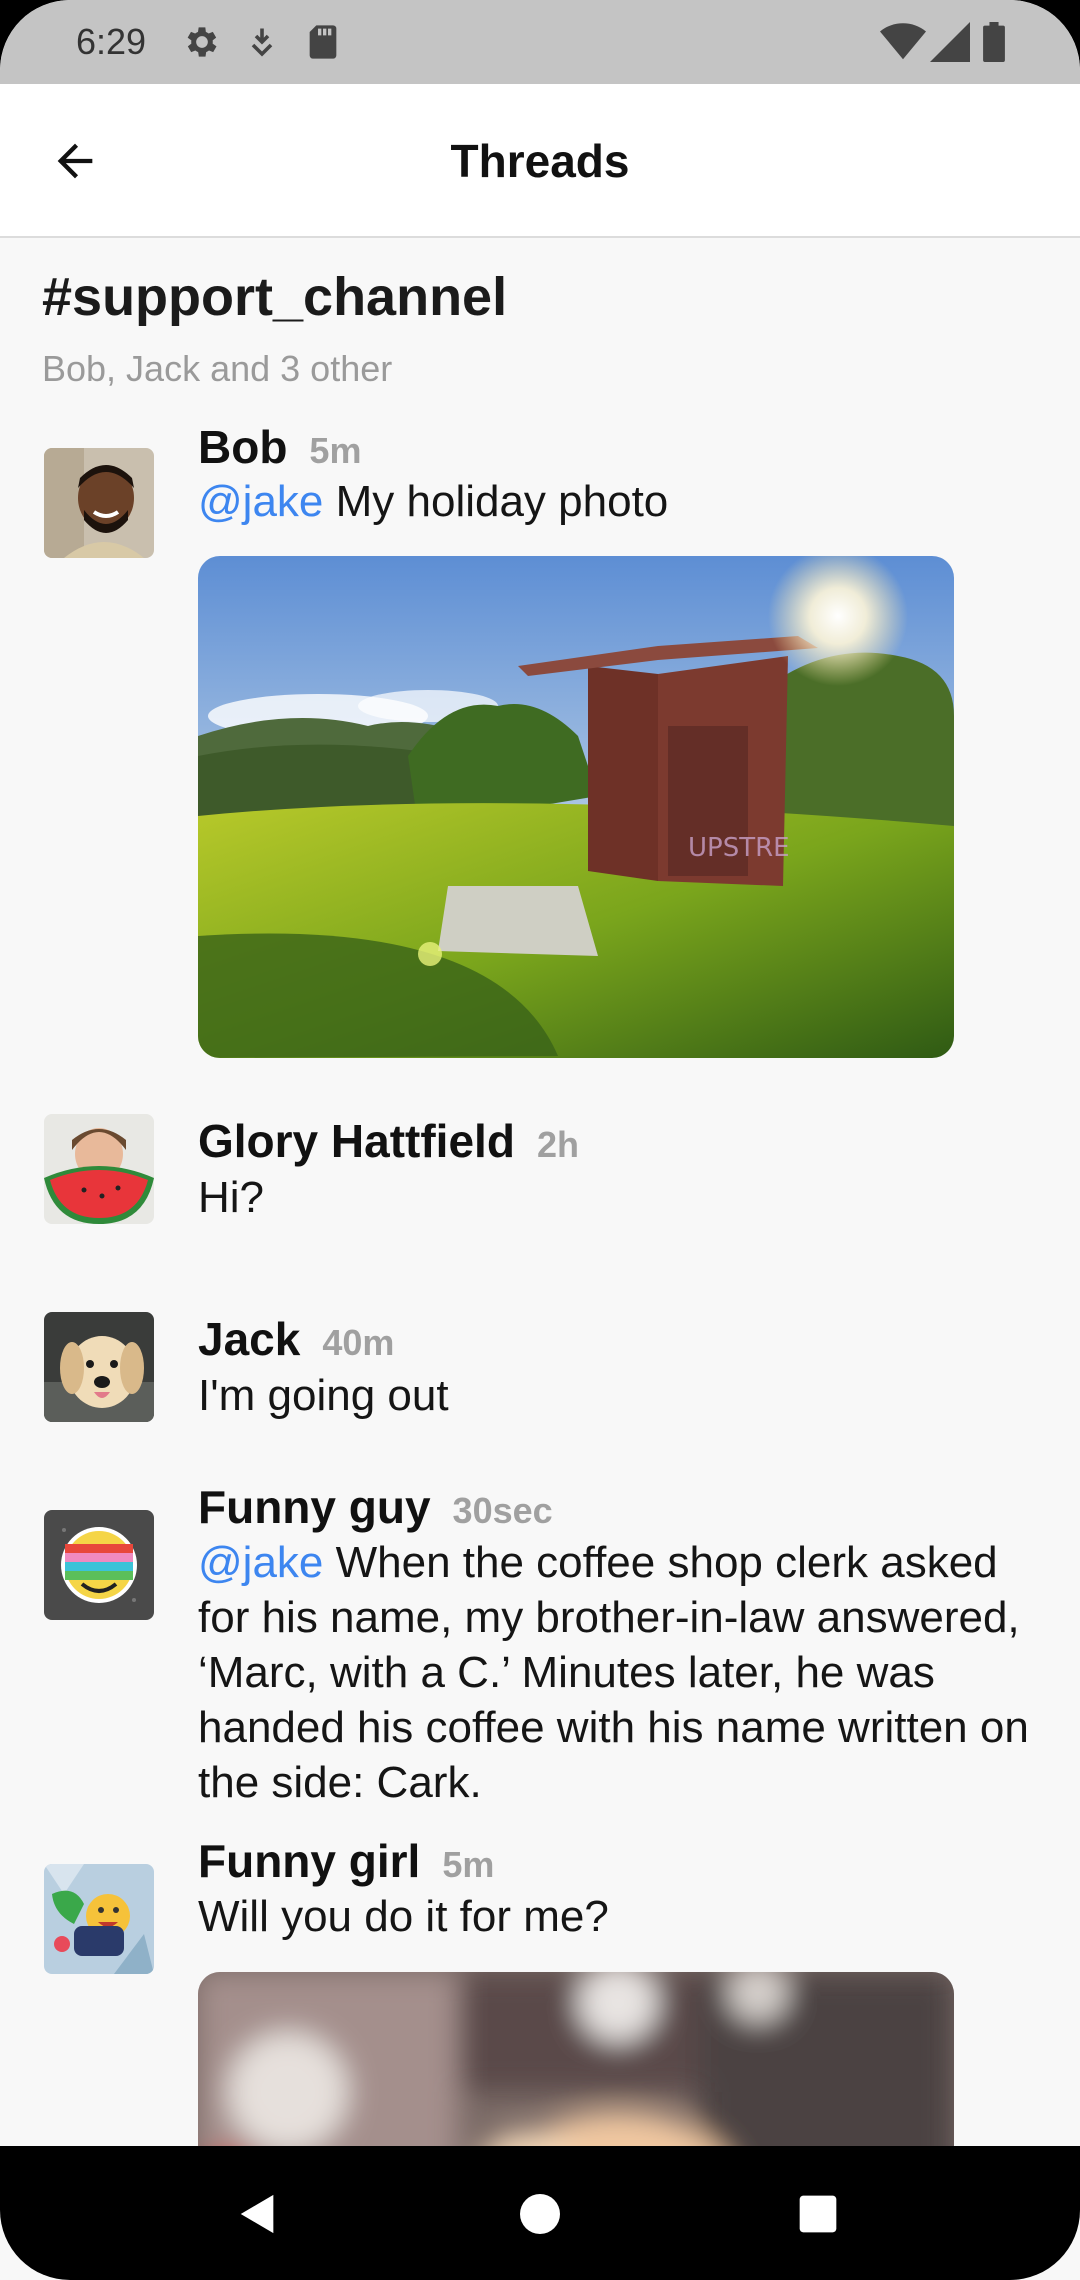 This screenshot has height=2280, width=1080. I want to click on page-title: Threads, so click(540, 161).